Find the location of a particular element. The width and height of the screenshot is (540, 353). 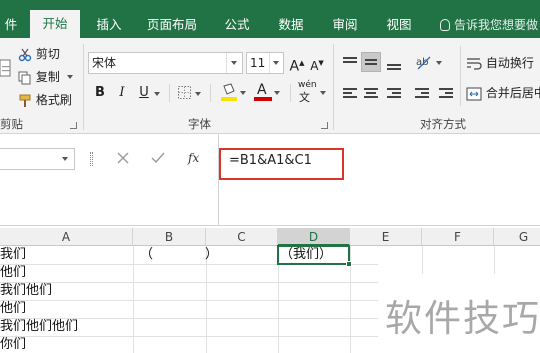

cell-a6: 你们 is located at coordinates (13, 344).